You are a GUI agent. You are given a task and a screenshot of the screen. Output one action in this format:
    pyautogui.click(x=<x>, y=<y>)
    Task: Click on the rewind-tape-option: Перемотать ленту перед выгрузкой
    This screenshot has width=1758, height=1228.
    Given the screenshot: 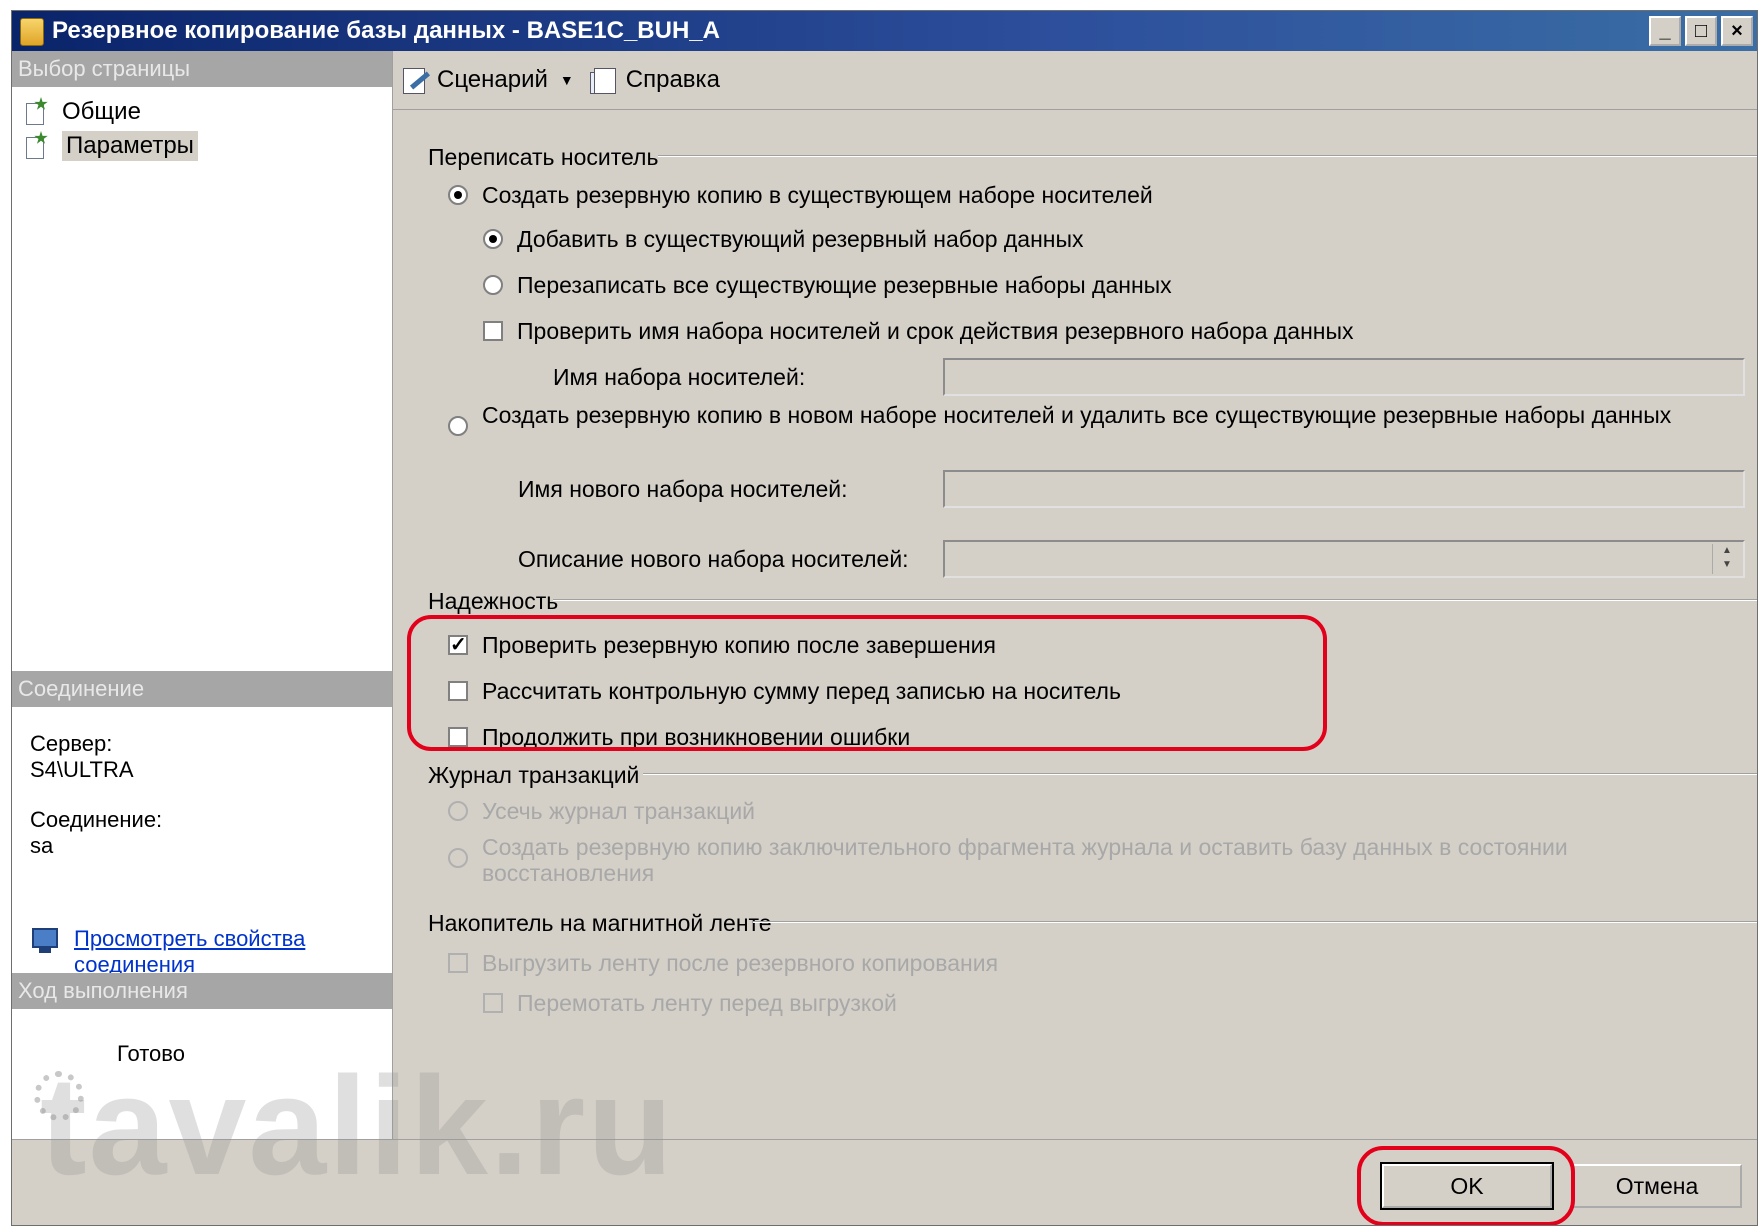 What is the action you would take?
    pyautogui.click(x=690, y=1003)
    